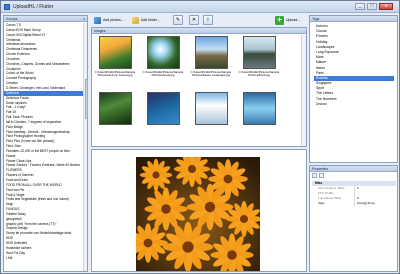 The image size is (400, 274). What do you see at coordinates (353, 169) in the screenshot?
I see `properties-panel-header: Properties` at bounding box center [353, 169].